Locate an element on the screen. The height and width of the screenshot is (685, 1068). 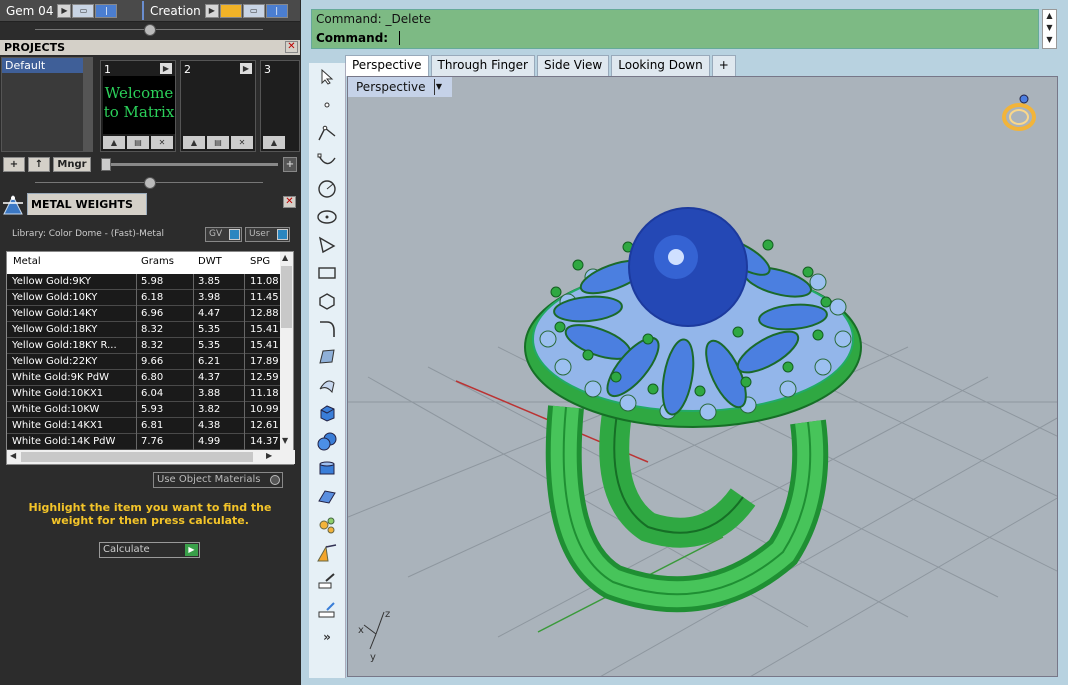
table-row: Yellow Gold:9KY 5.98 3.85 11.08 is located at coordinates (144, 282).